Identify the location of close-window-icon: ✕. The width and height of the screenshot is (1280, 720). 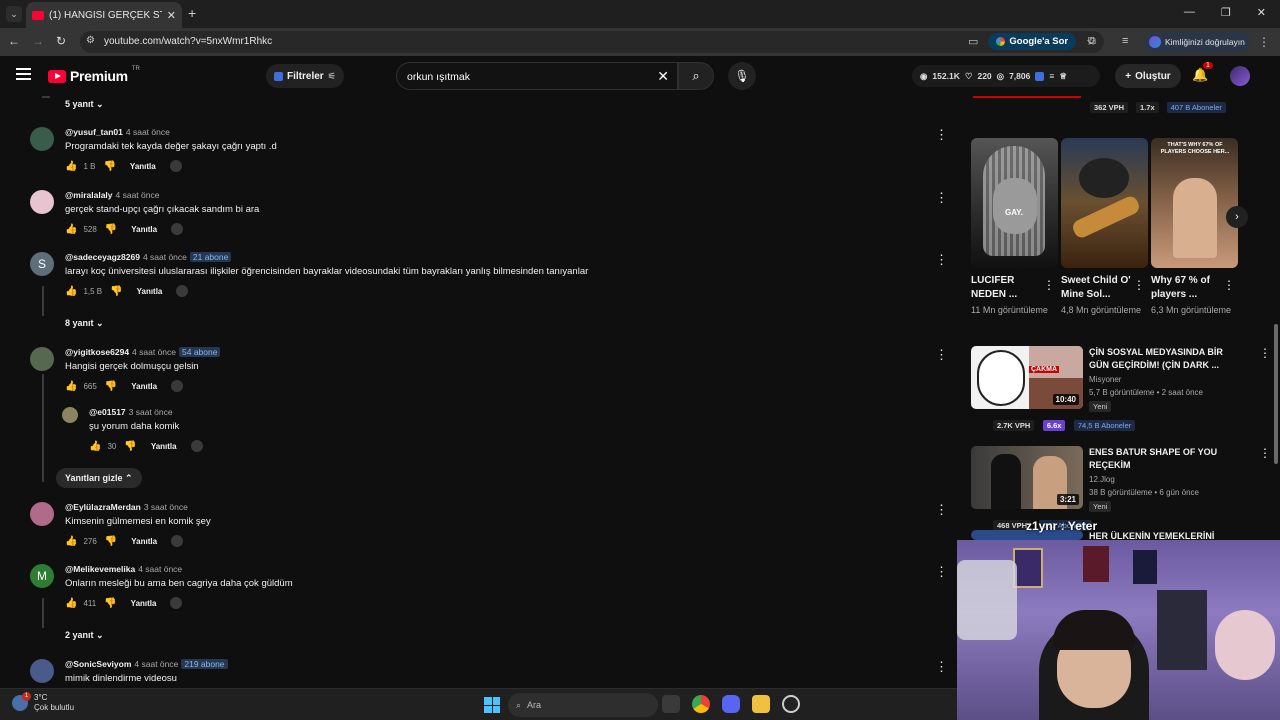
(1261, 12).